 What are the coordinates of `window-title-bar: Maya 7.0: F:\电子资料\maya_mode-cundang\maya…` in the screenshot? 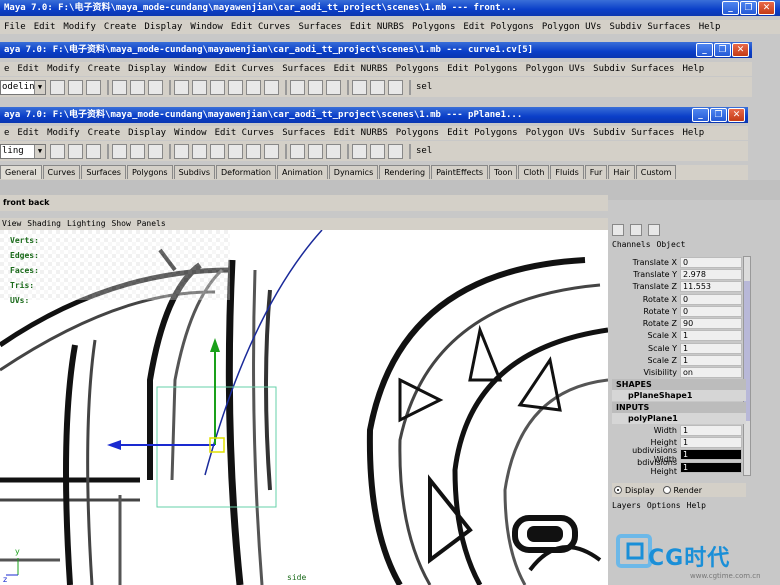 It's located at (390, 8).